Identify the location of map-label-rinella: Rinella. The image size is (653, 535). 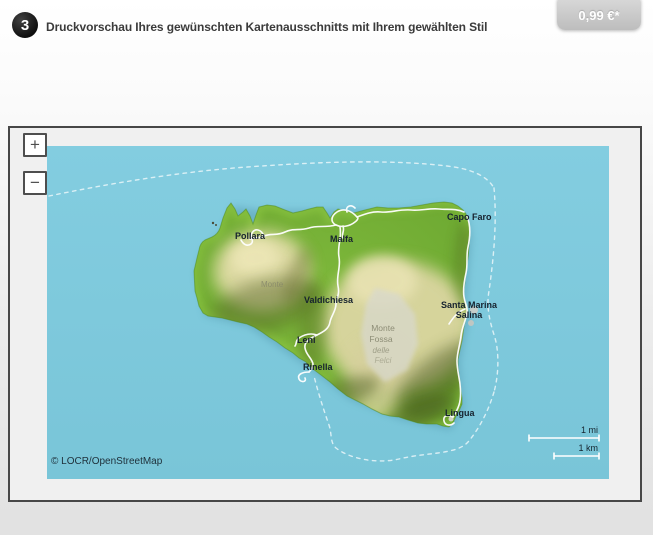
(318, 367).